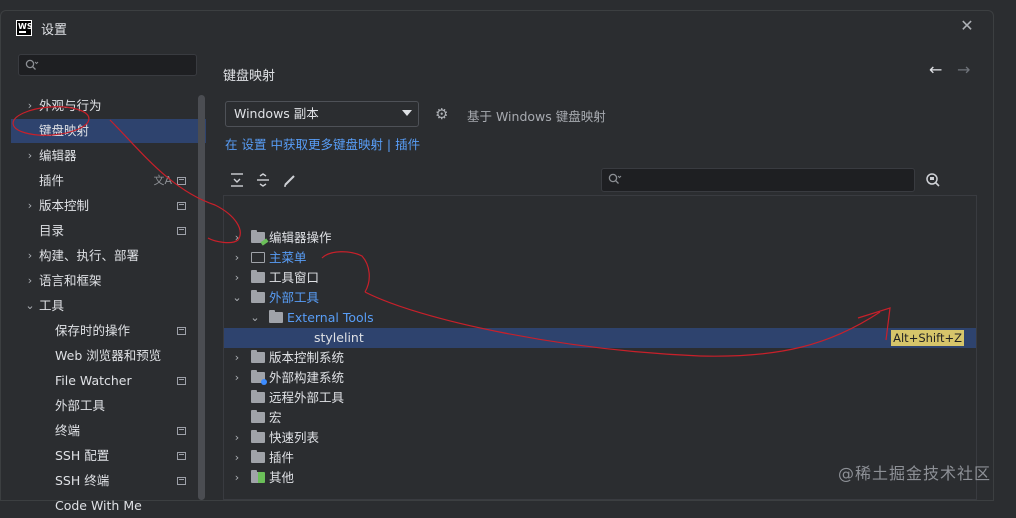 The height and width of the screenshot is (518, 1016). What do you see at coordinates (103, 181) in the screenshot?
I see `sidebar-item: 插件 文A` at bounding box center [103, 181].